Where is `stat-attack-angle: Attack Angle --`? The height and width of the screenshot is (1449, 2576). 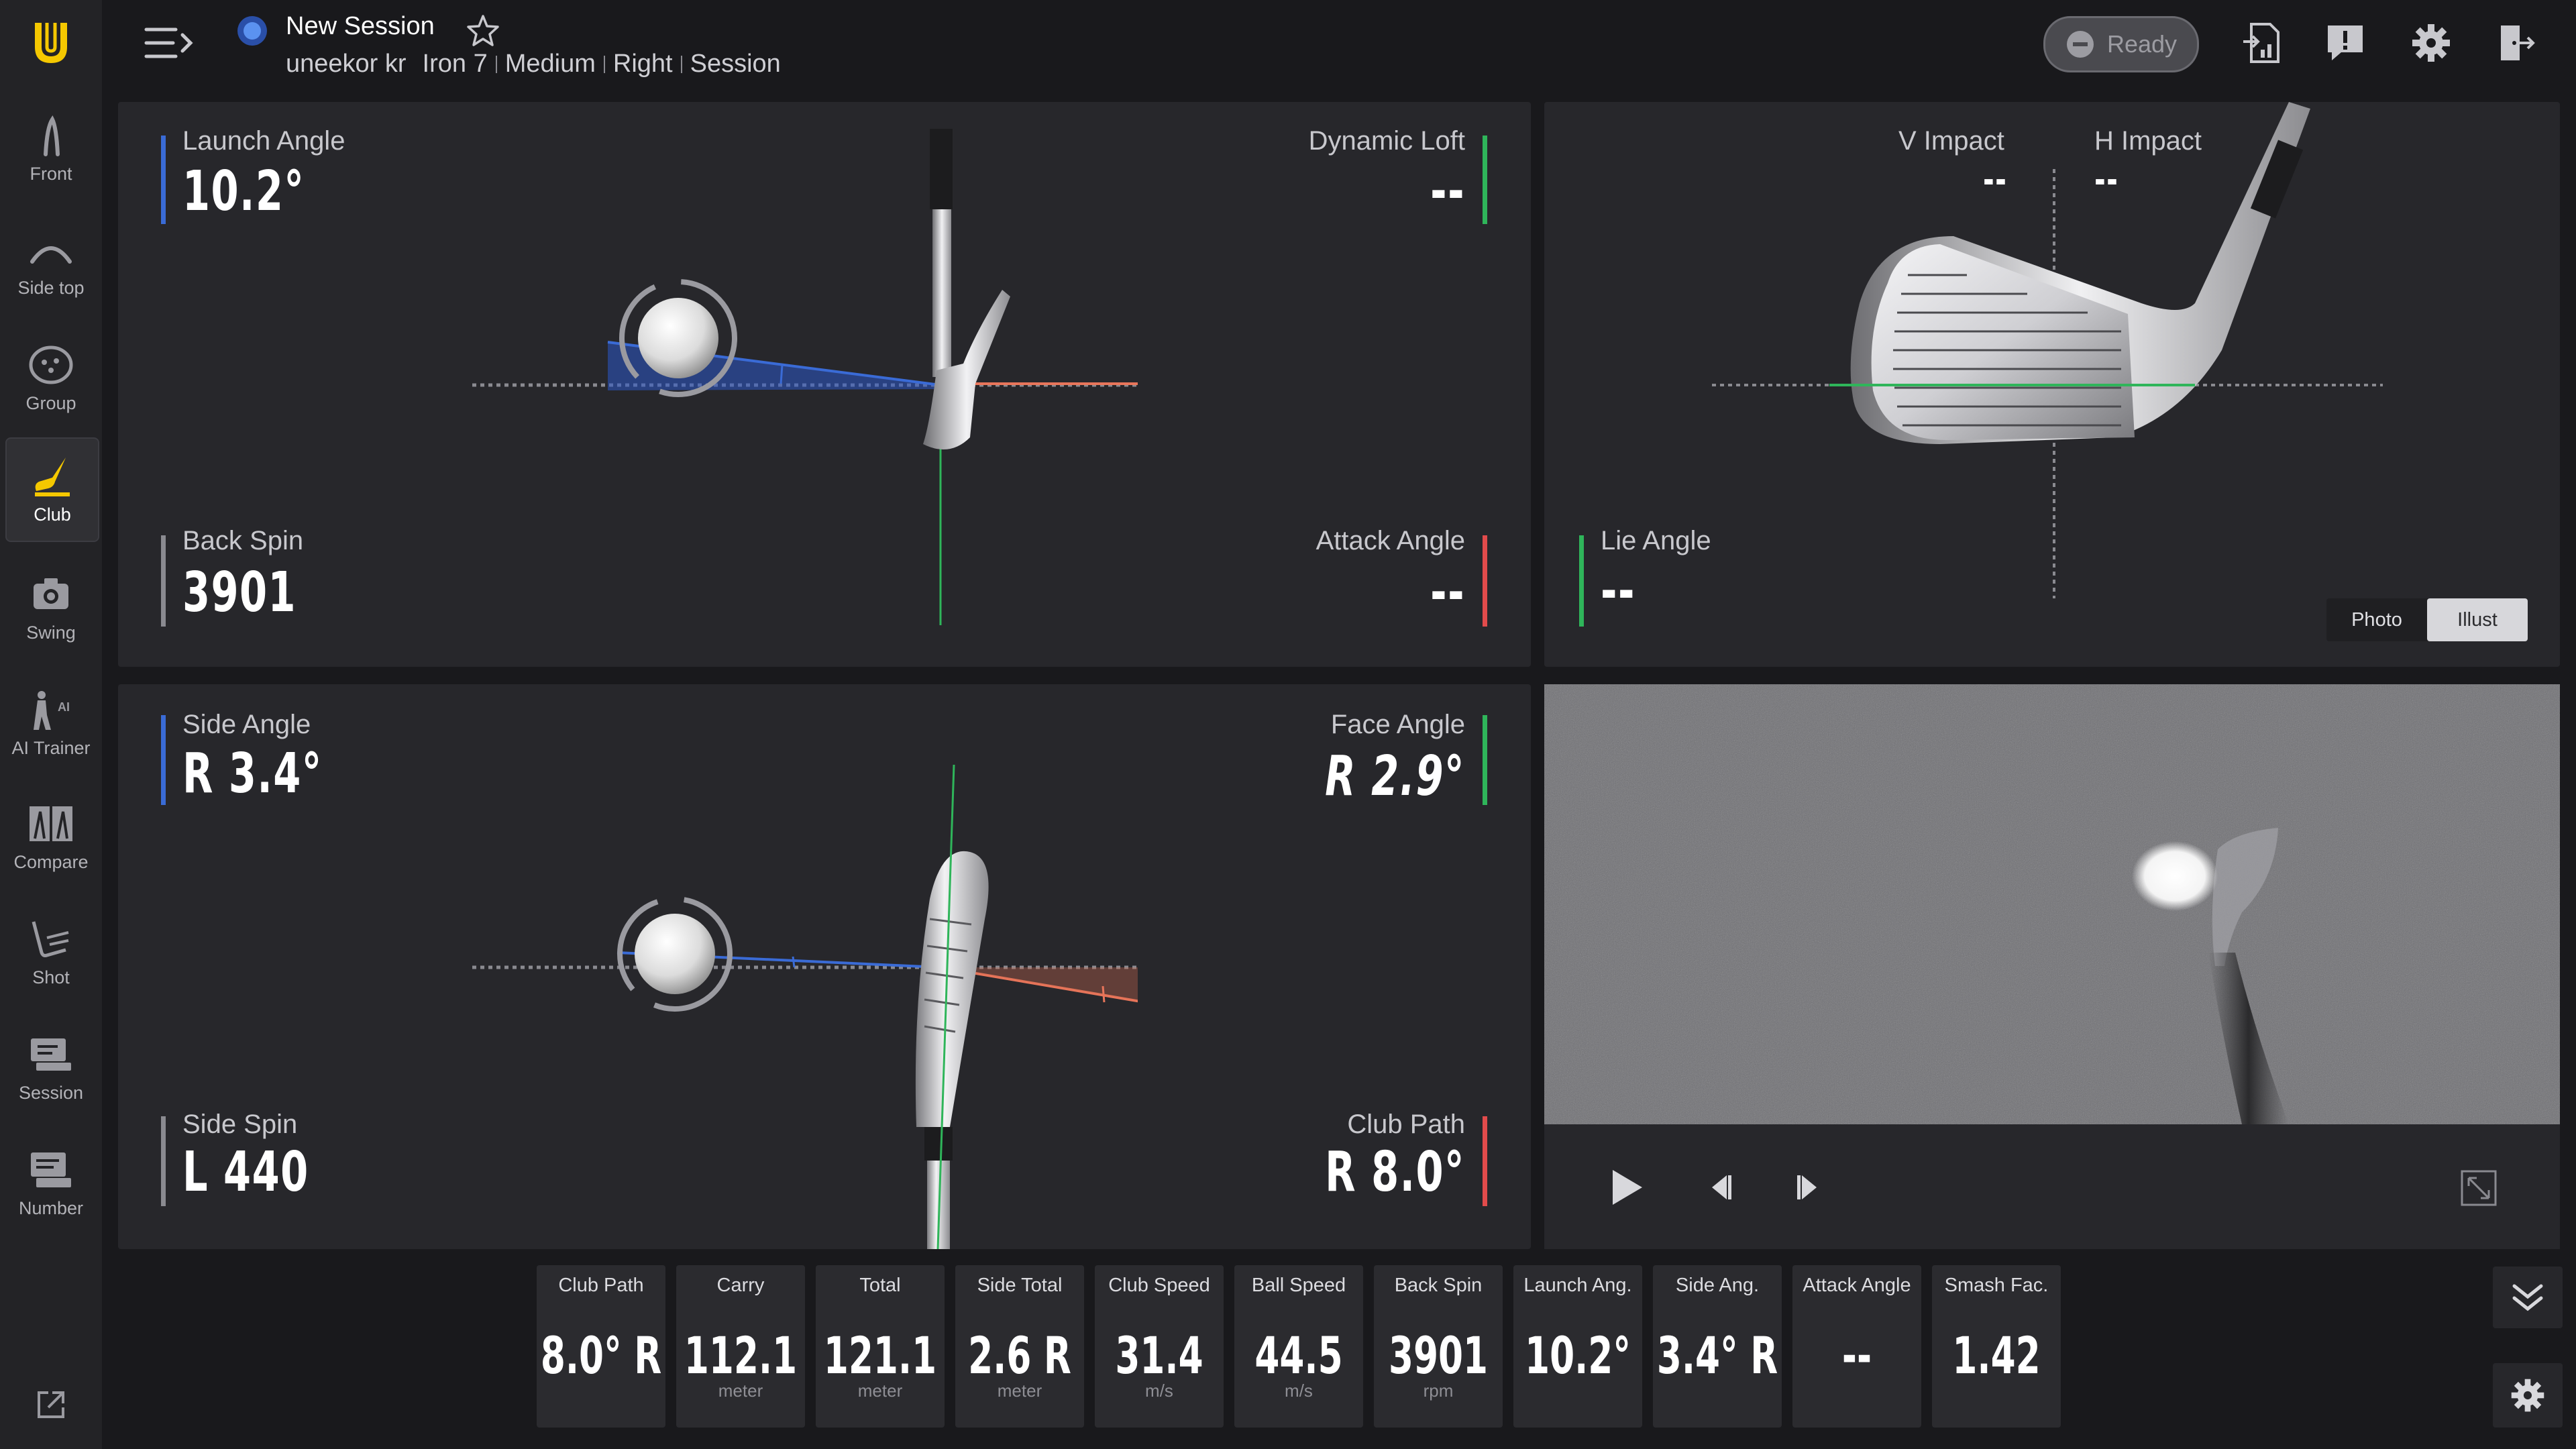
stat-attack-angle: Attack Angle -- is located at coordinates (1856, 1346).